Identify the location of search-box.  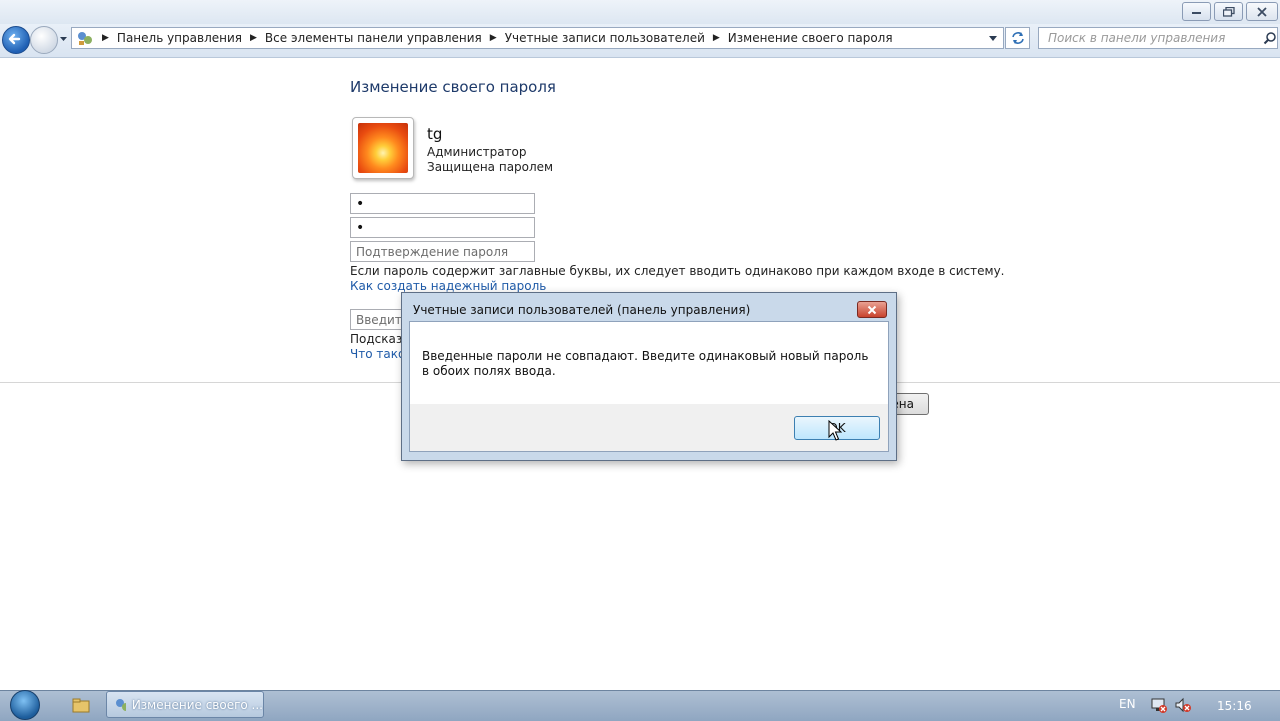
(1158, 38).